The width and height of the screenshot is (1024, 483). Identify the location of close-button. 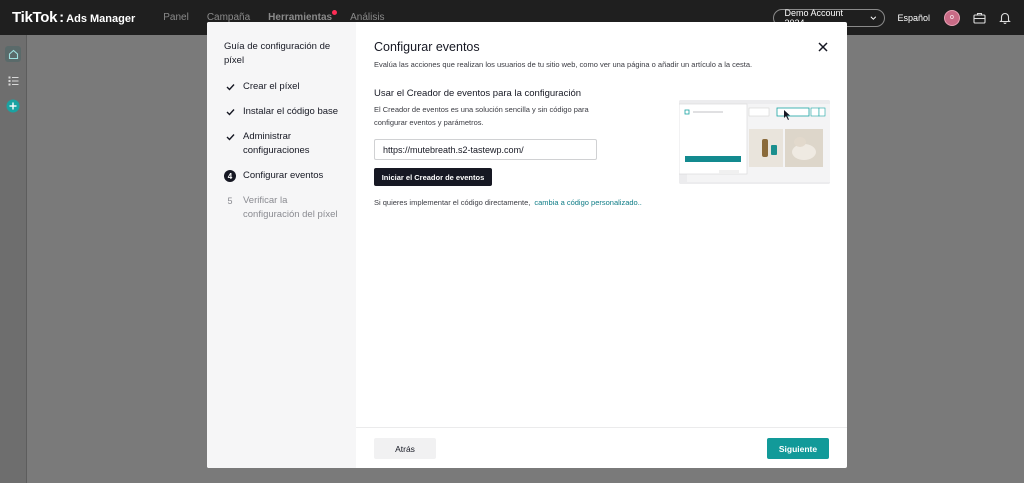
(823, 46).